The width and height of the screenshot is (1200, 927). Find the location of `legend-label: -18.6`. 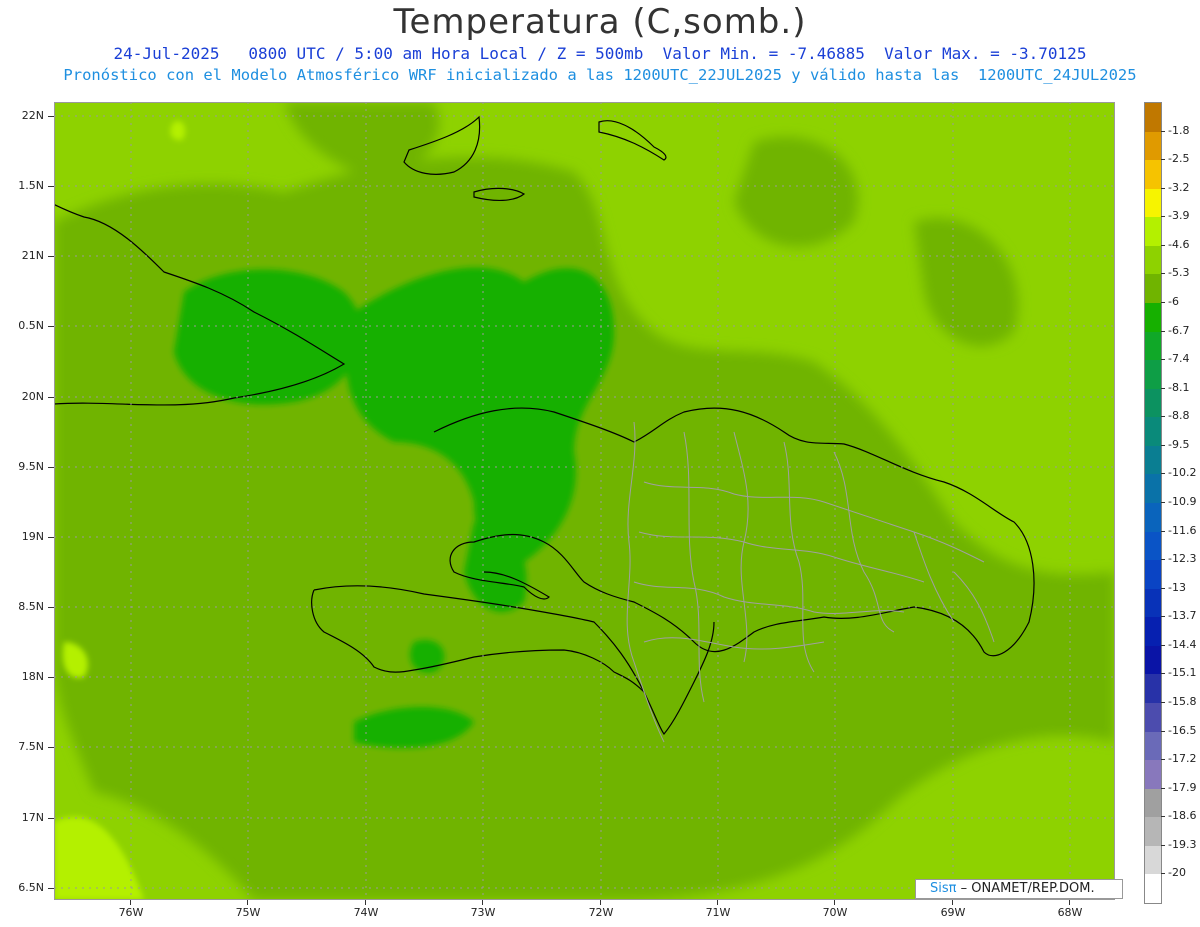

legend-label: -18.6 is located at coordinates (1178, 816).